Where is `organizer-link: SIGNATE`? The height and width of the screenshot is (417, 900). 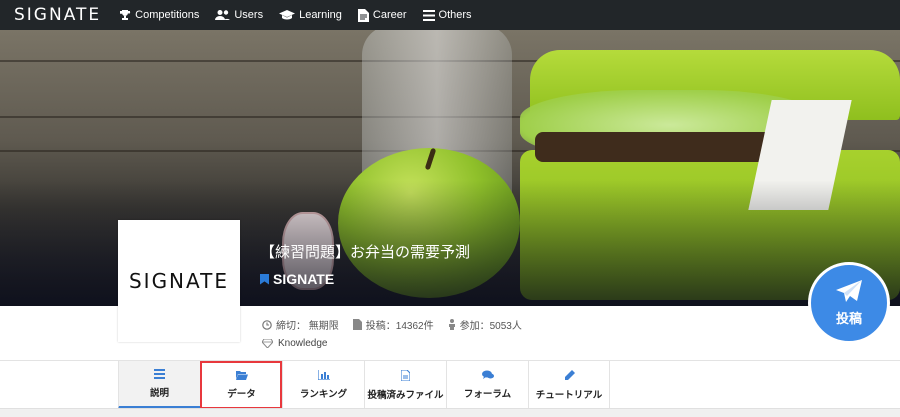
organizer-link: SIGNATE is located at coordinates (297, 279).